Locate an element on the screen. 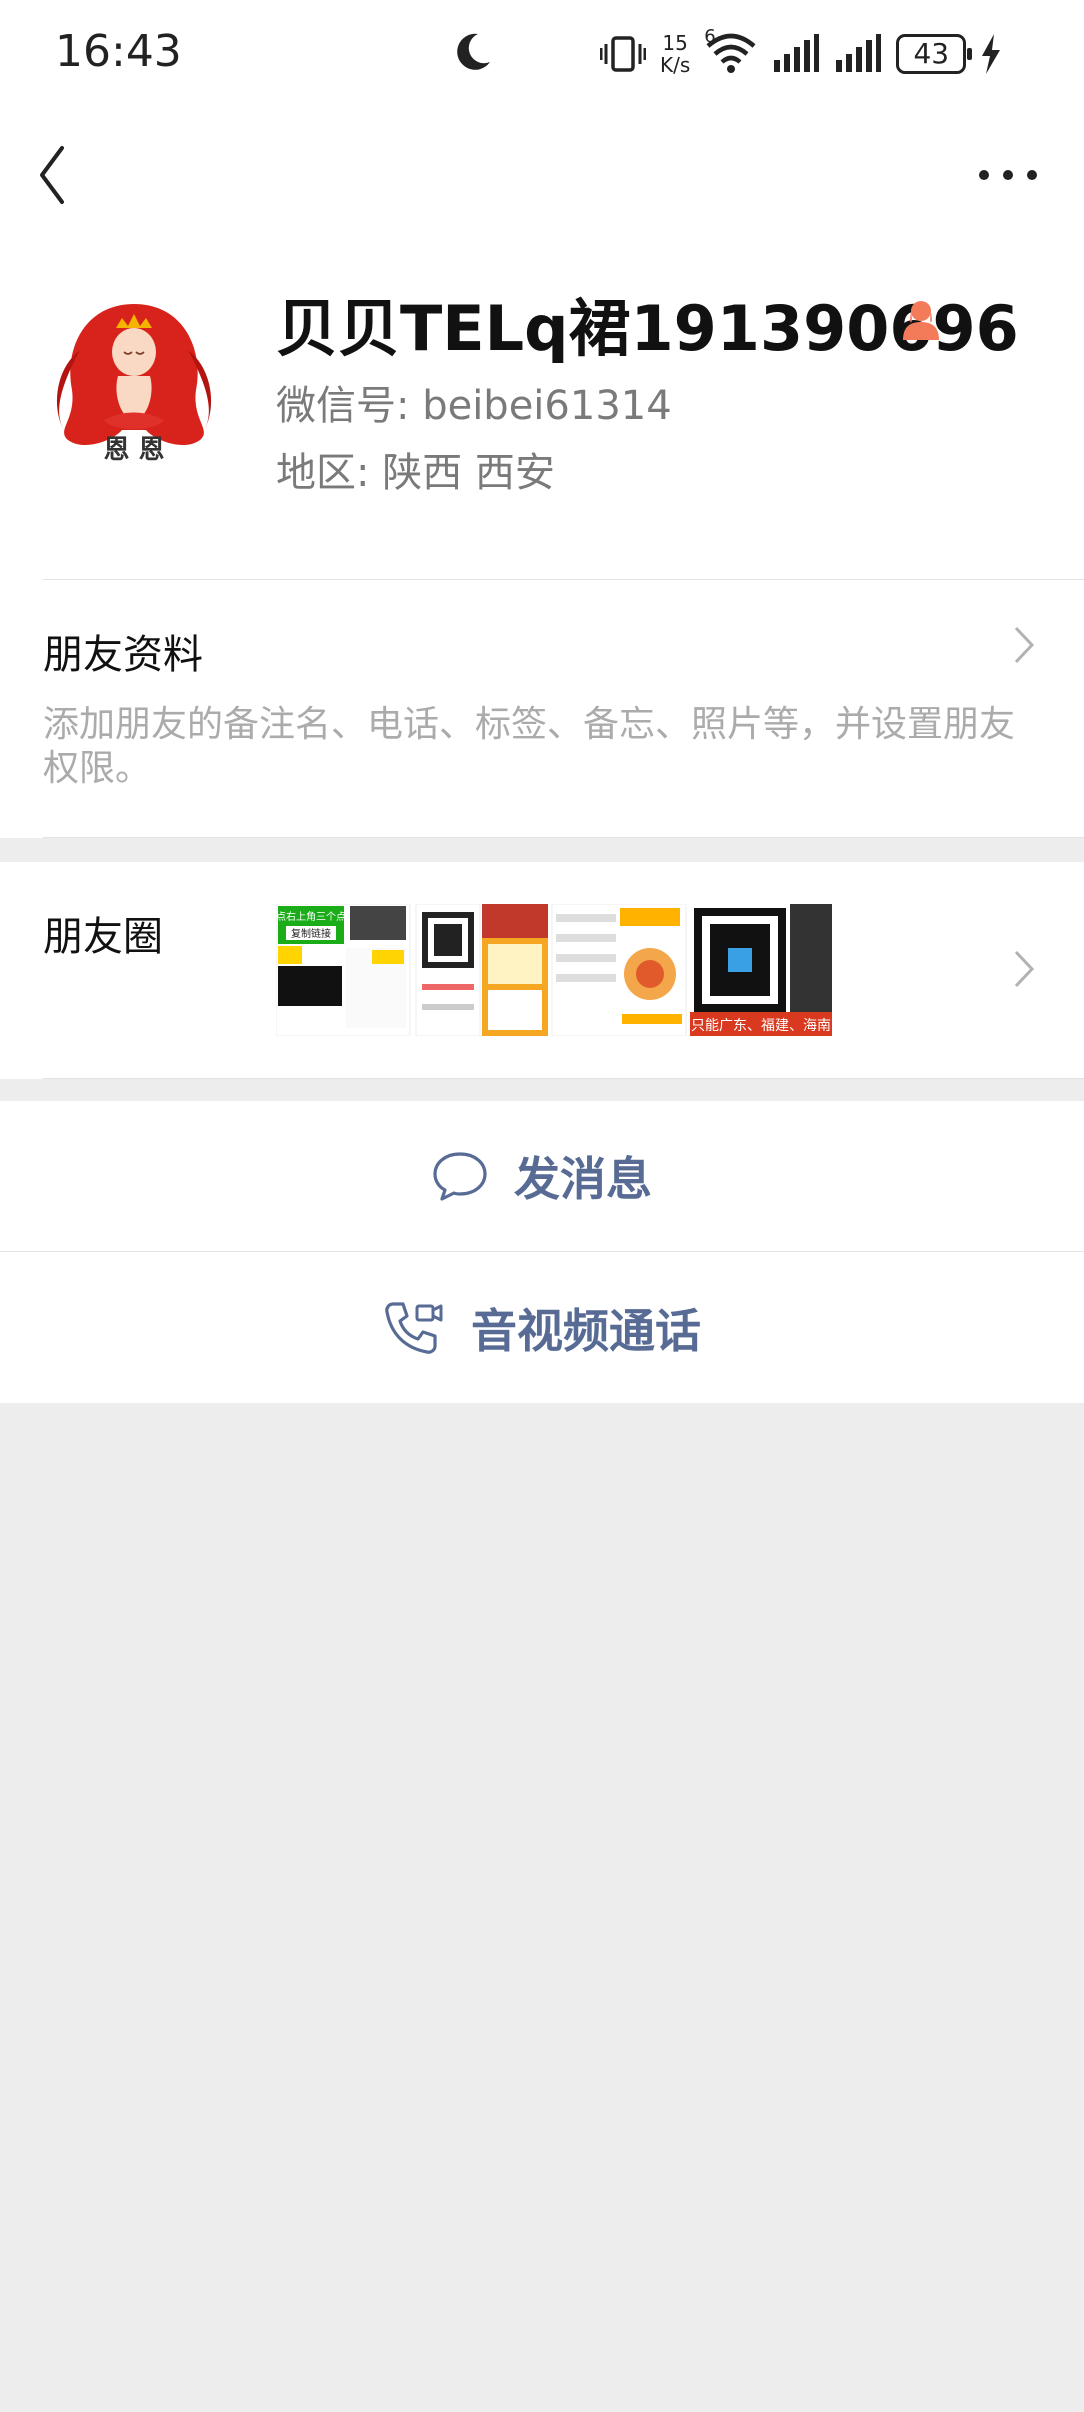 The width and height of the screenshot is (1084, 2412). moments-thumbnails: 点右上角三个点 复制链接 只能广东、福建、海南 is located at coordinates (554, 970).